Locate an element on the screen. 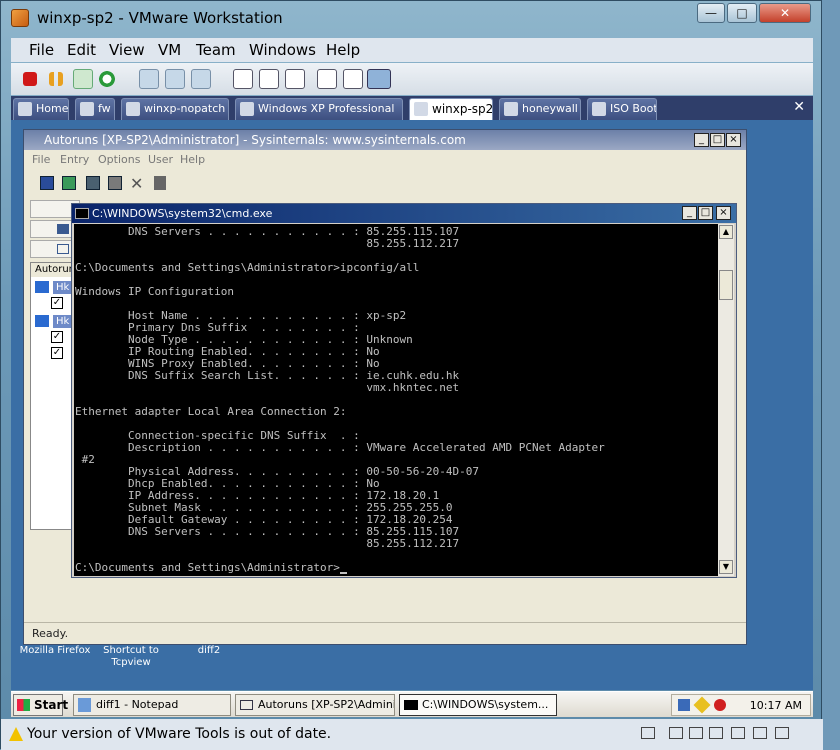  menu-vm: VM is located at coordinates (169, 50).